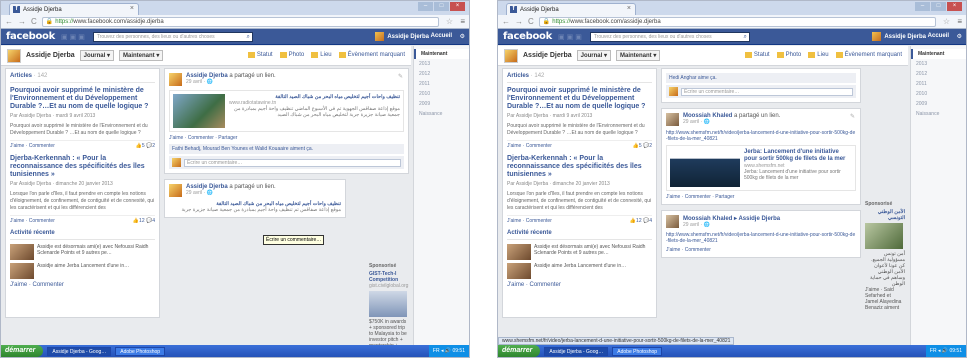 The width and height of the screenshot is (967, 358). Describe the element at coordinates (954, 6) in the screenshot. I see `close-window-icon: ×` at that location.